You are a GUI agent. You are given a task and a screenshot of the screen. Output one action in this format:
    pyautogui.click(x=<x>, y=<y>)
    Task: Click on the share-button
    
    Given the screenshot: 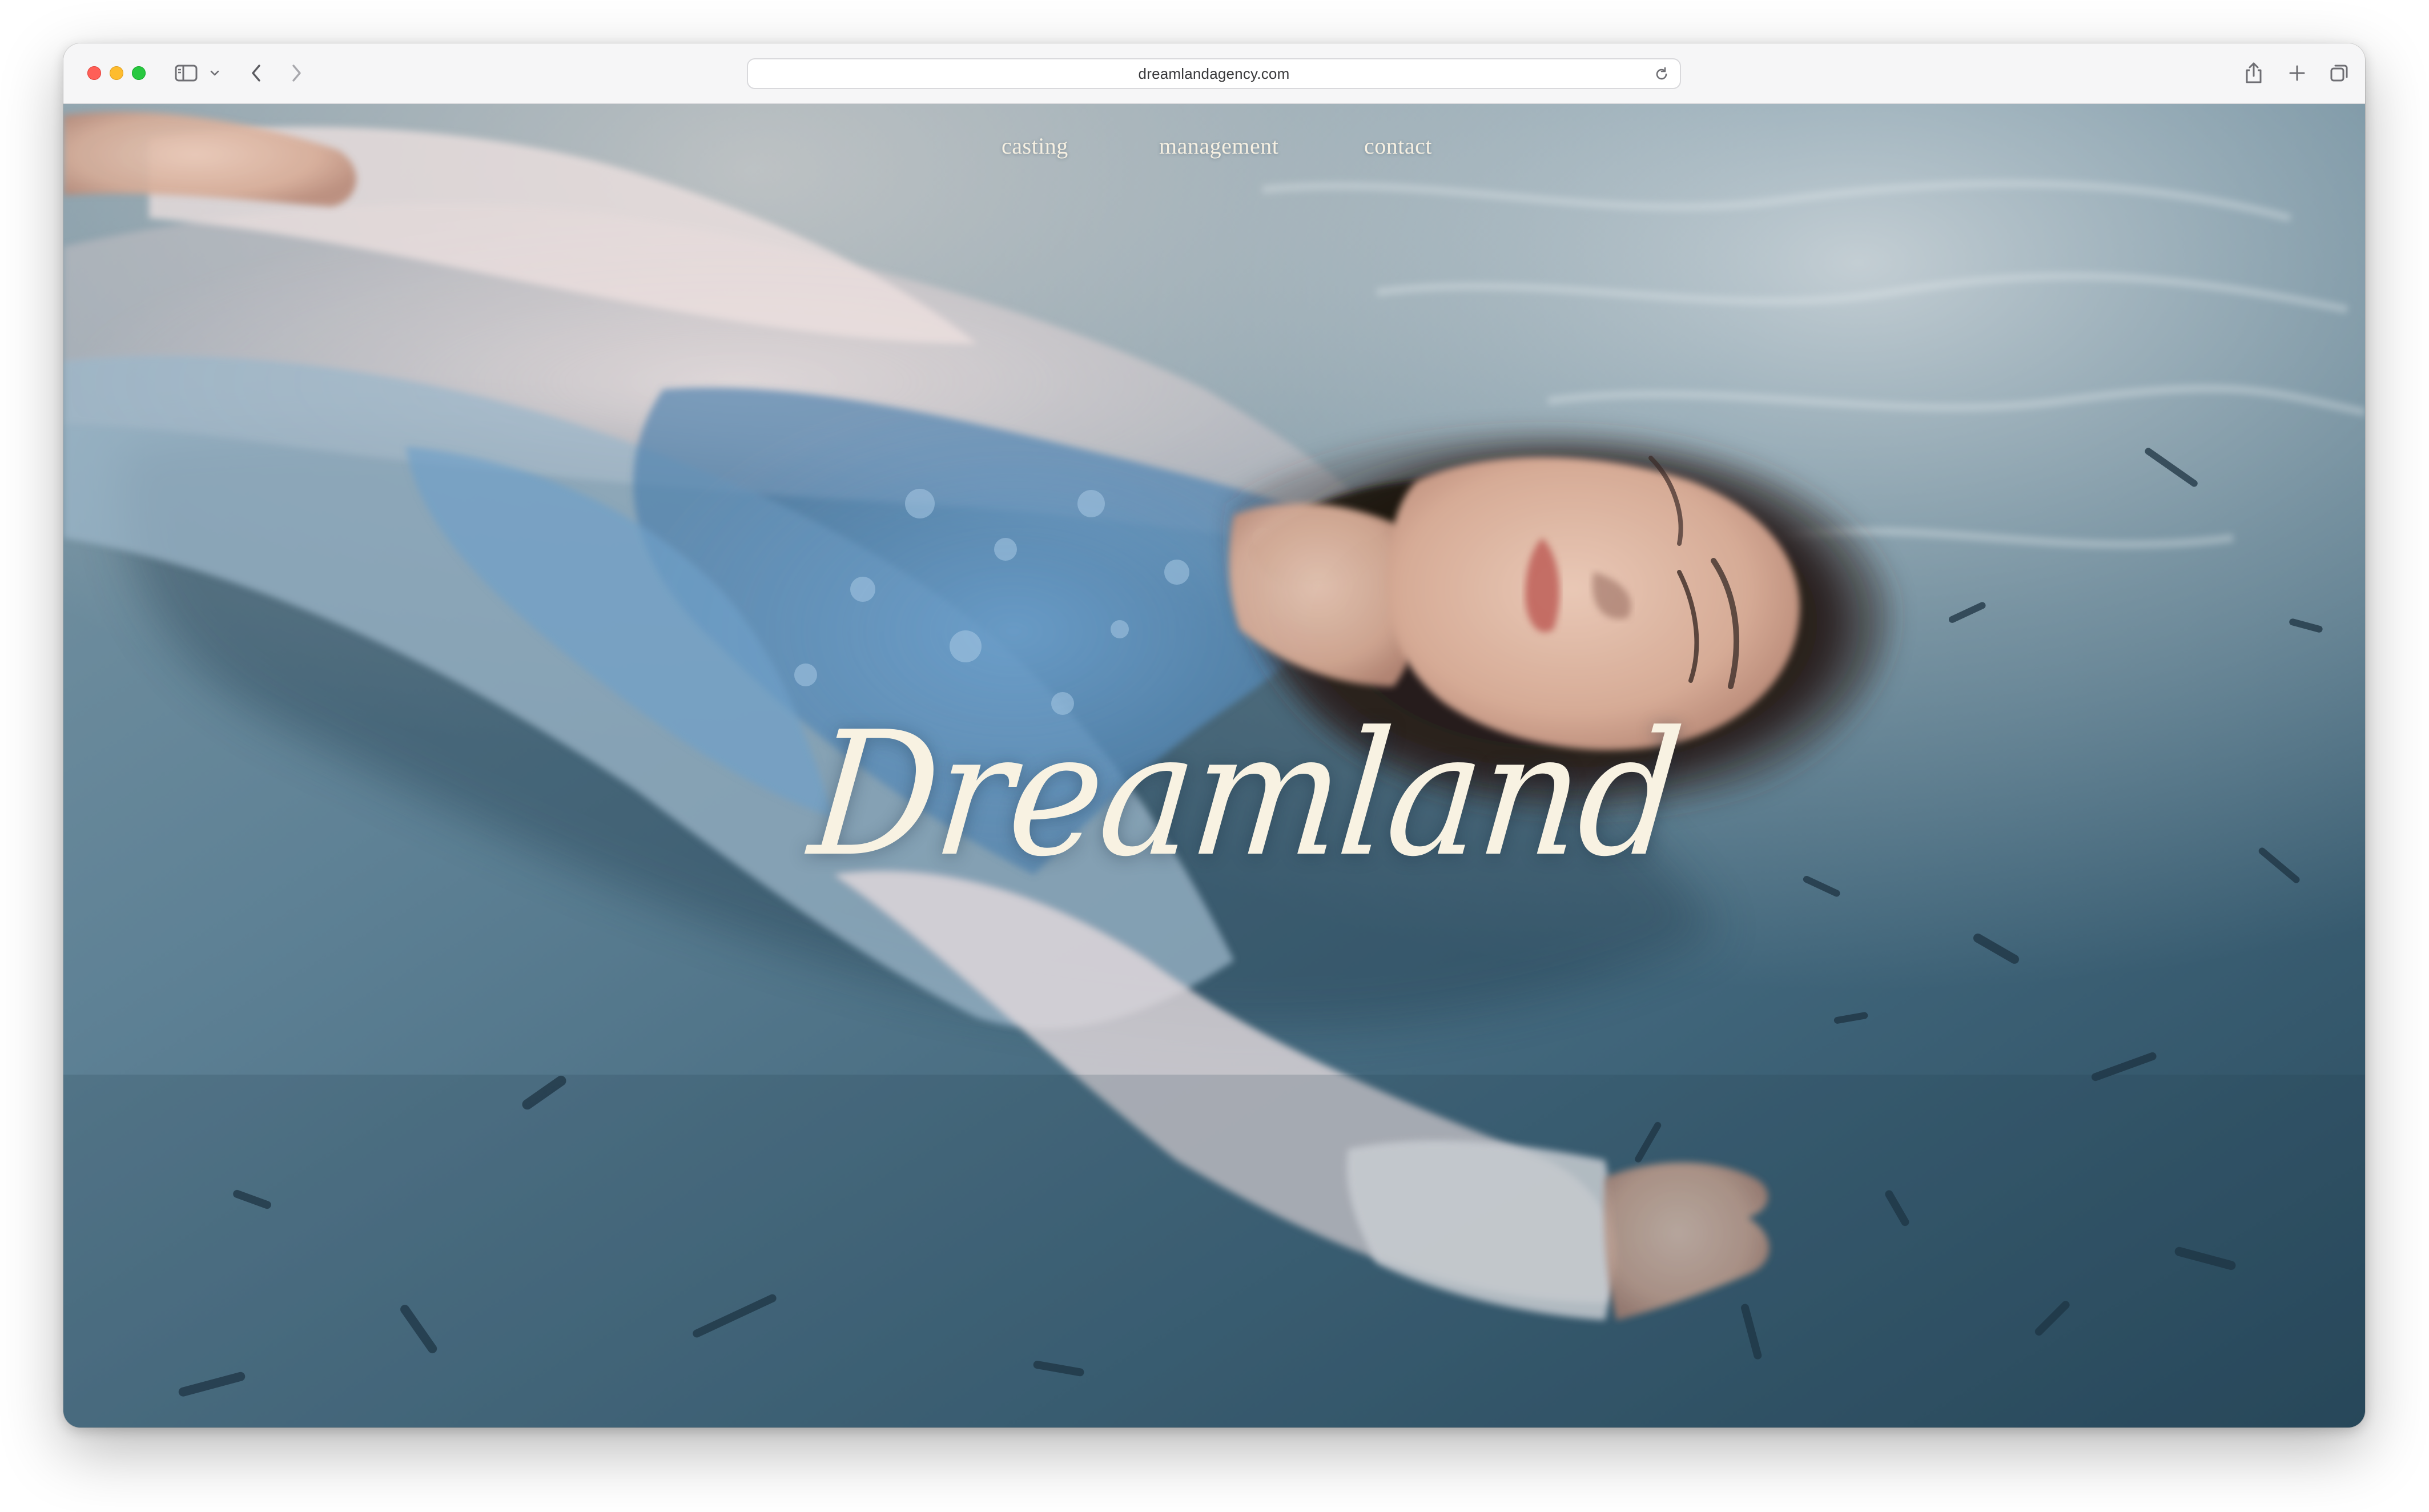 What is the action you would take?
    pyautogui.click(x=2253, y=73)
    